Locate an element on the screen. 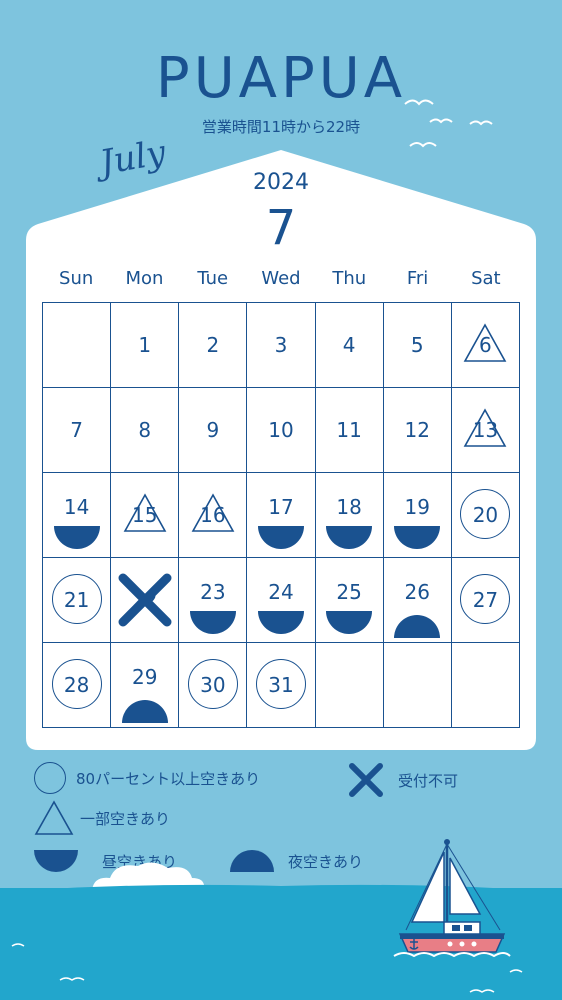 This screenshot has width=562, height=1000. day-number: 4 is located at coordinates (349, 345).